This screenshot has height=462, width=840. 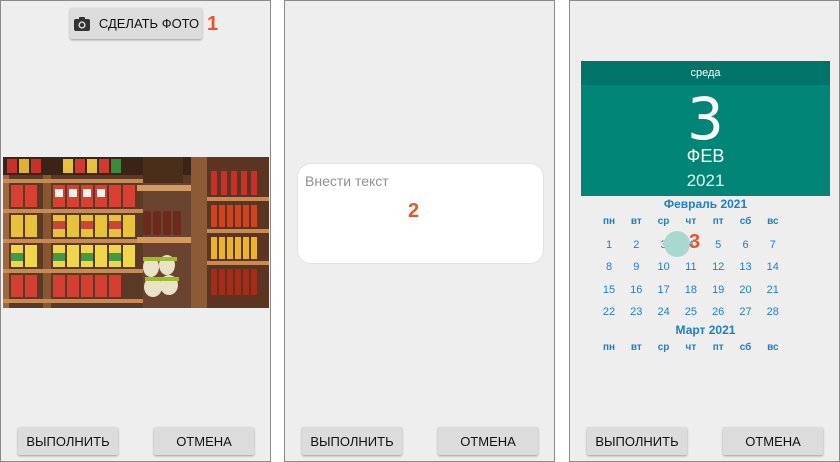 I want to click on calendar-day: 15, so click(x=609, y=290).